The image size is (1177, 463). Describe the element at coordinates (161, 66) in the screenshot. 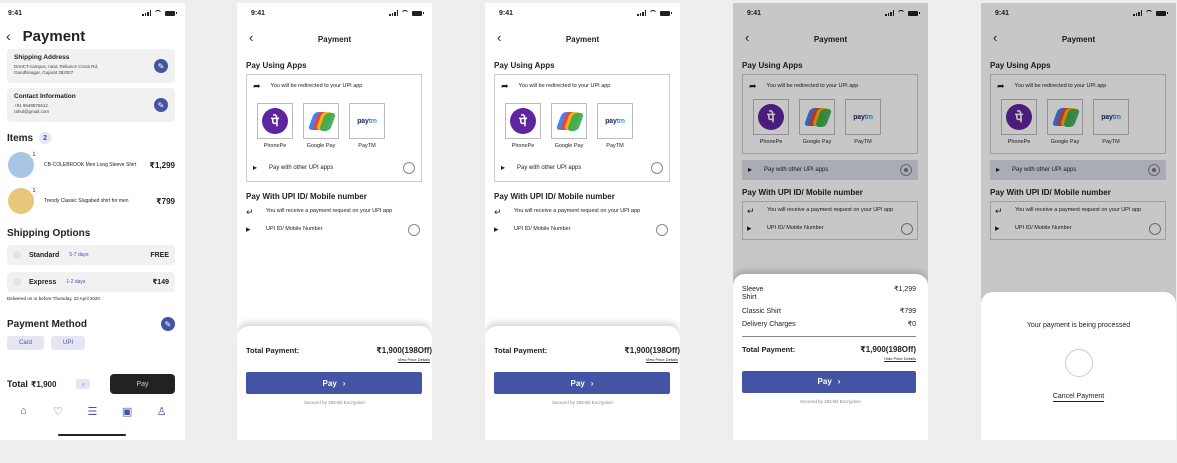

I see `edit-address-icon: ✎` at that location.